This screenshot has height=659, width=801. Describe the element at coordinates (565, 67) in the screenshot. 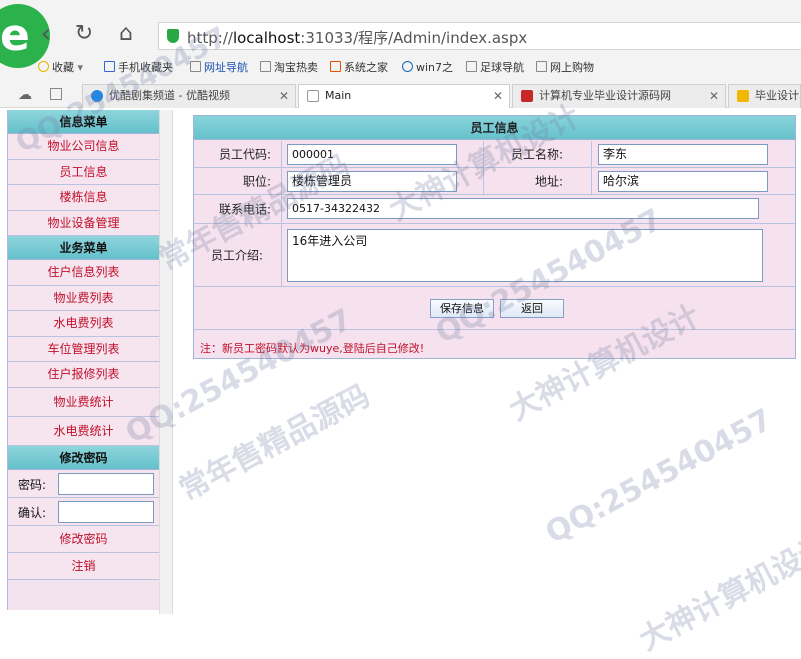

I see `bookmark-item: 网上购物` at that location.